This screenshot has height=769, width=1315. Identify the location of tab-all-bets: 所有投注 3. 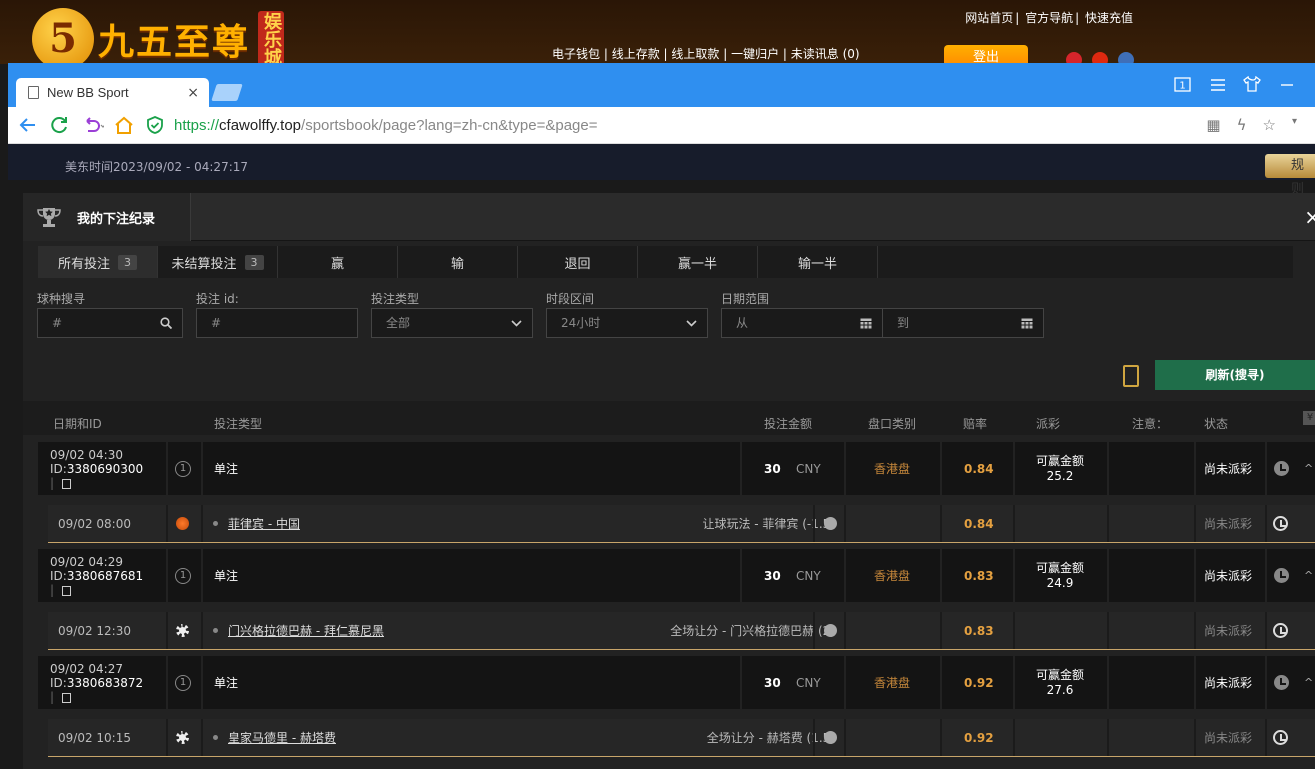
(98, 262).